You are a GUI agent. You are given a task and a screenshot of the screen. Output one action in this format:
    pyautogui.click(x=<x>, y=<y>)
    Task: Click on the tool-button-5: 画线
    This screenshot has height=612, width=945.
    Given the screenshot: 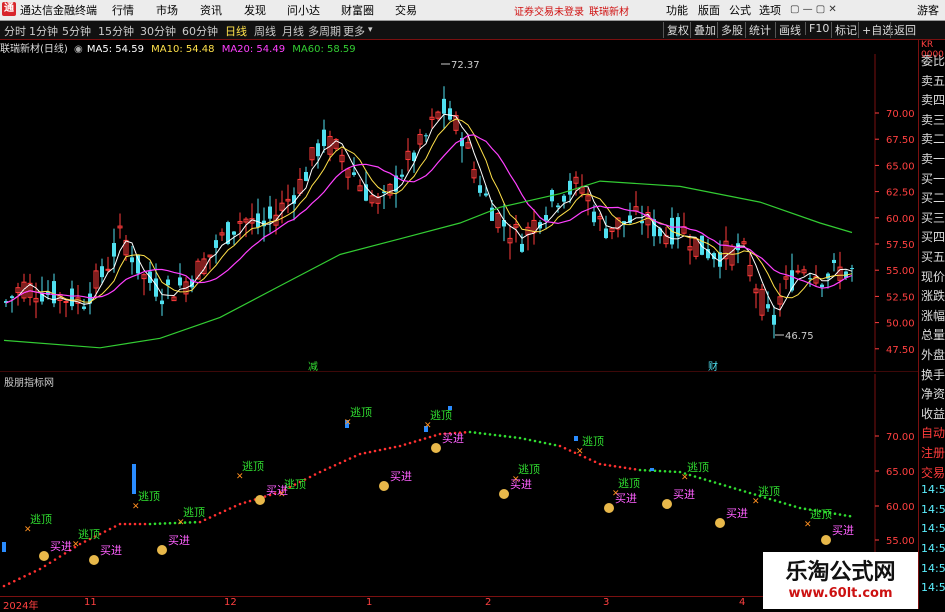 What is the action you would take?
    pyautogui.click(x=788, y=30)
    